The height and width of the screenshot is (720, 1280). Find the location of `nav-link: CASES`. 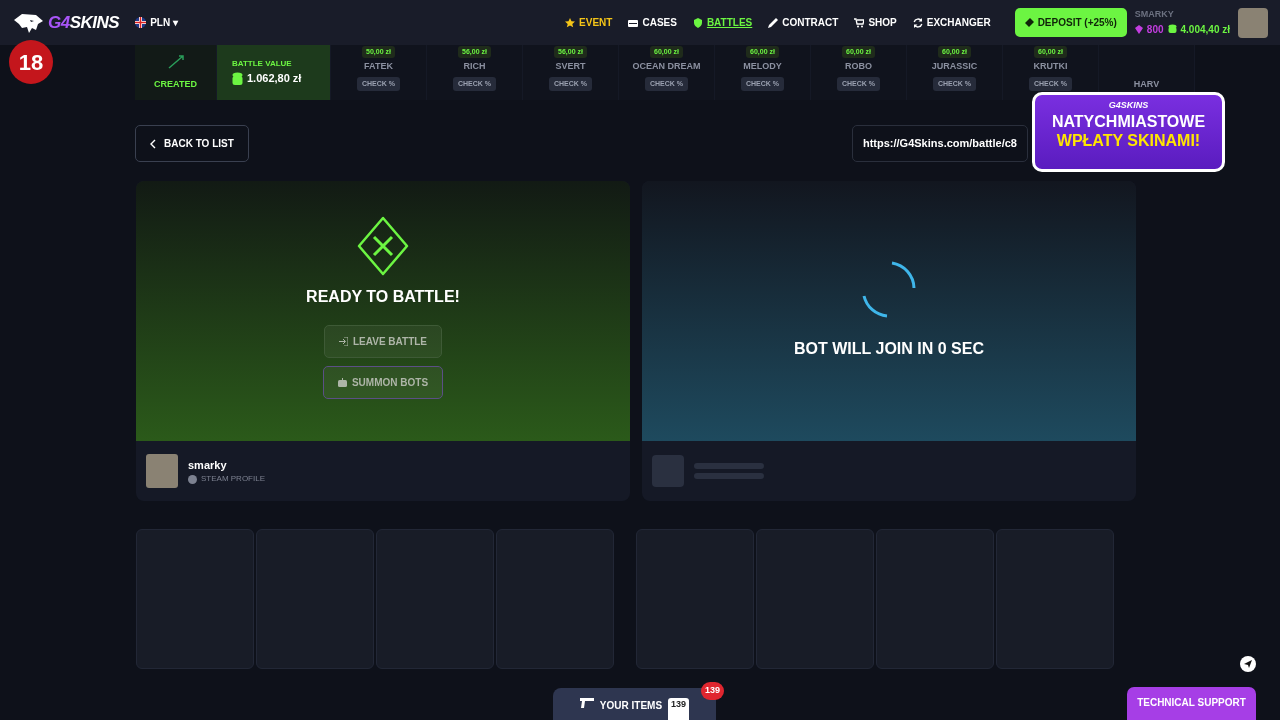

nav-link: CASES is located at coordinates (652, 22).